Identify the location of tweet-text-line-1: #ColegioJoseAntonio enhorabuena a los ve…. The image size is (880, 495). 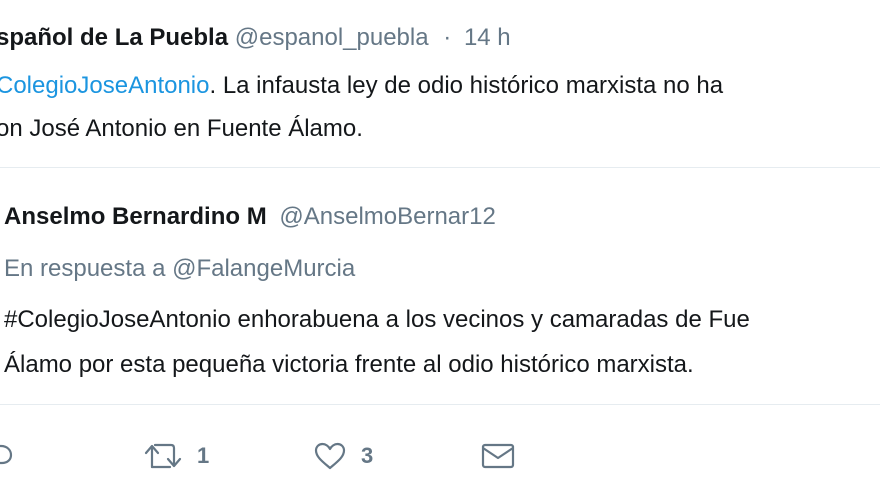
(377, 319).